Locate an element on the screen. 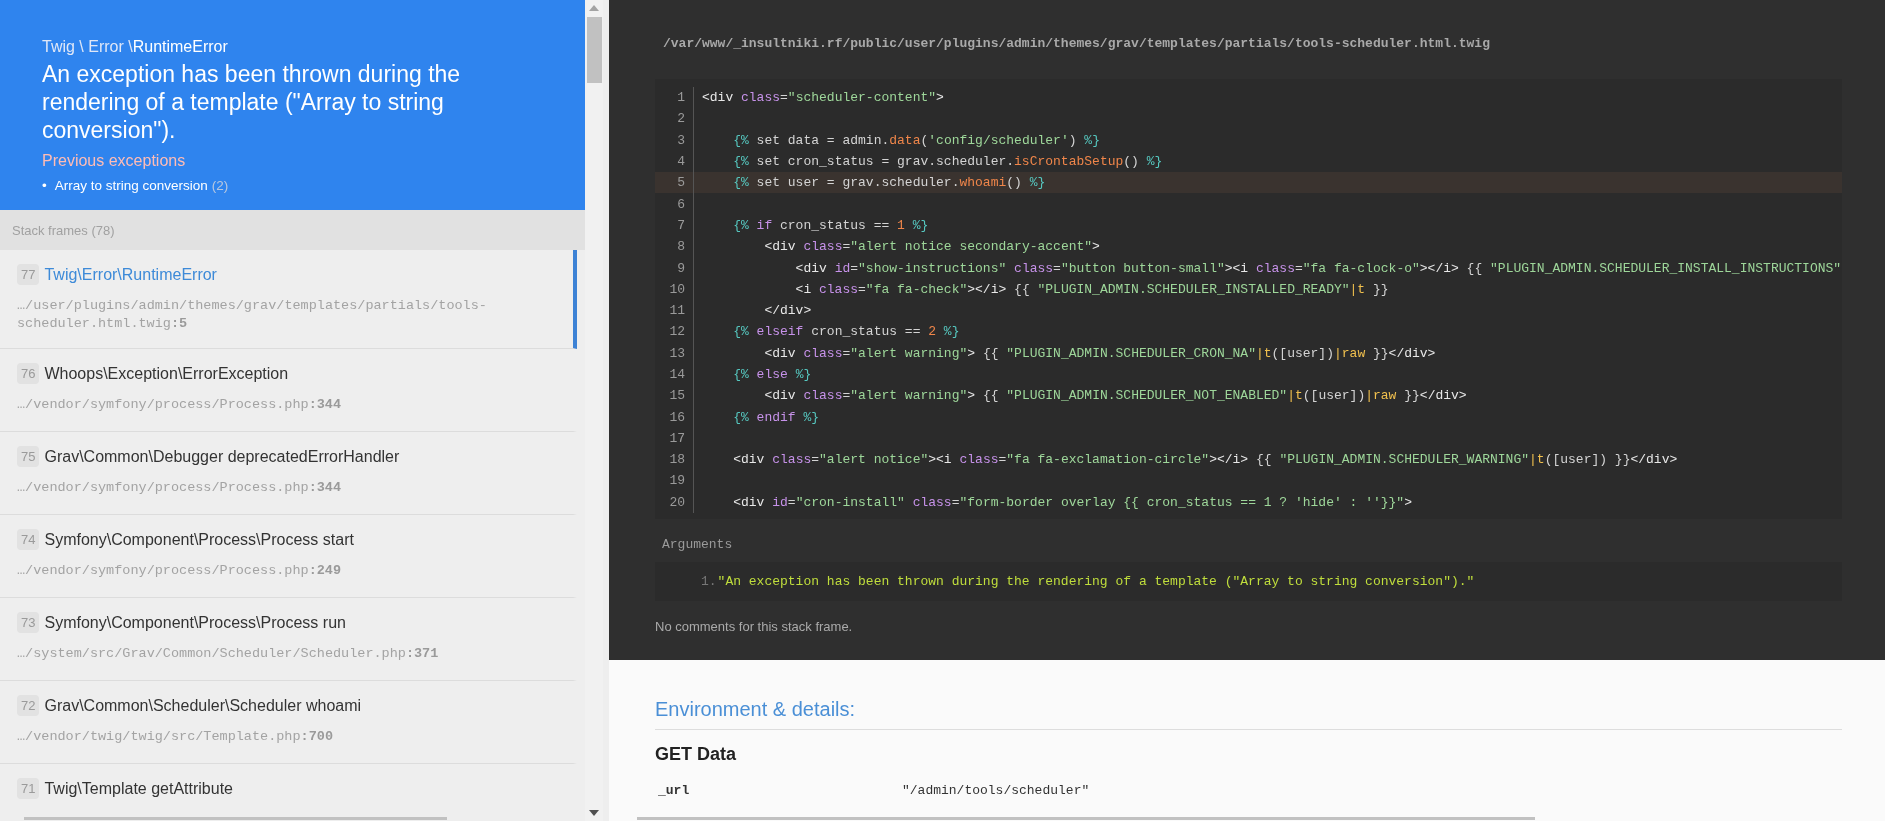 Image resolution: width=1885 pixels, height=821 pixels. code-line: <i class="fa fa-check"></i> {{ "PLUGIN_ADMIN.SCHEDULER_INSTALLED_READY"|t }} is located at coordinates (1091, 289).